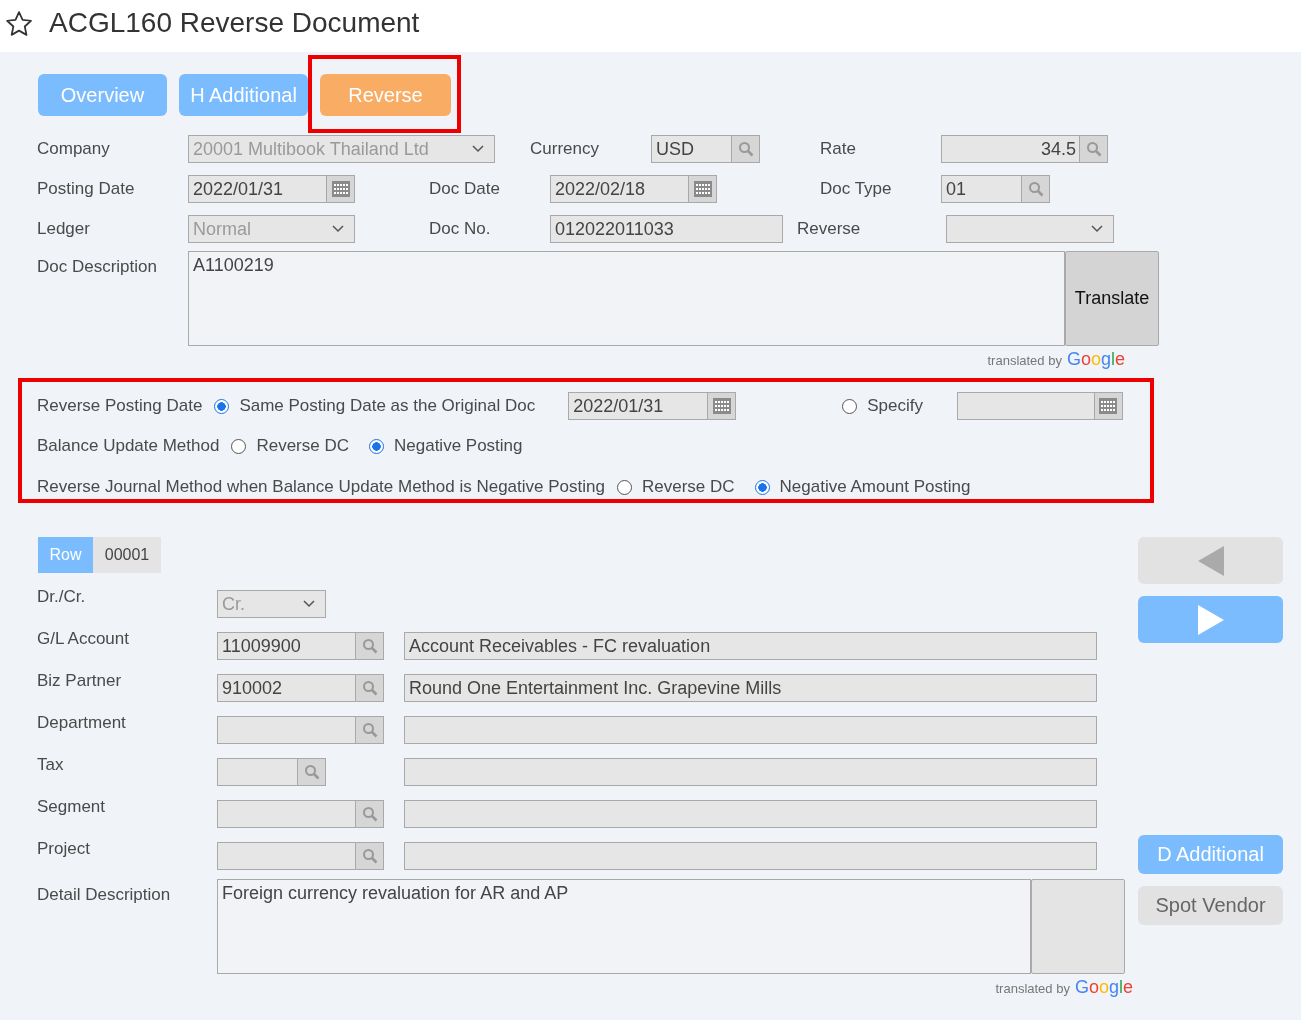 The height and width of the screenshot is (1020, 1301). I want to click on name-field: Account Receivables - FC revaluation, so click(750, 646).